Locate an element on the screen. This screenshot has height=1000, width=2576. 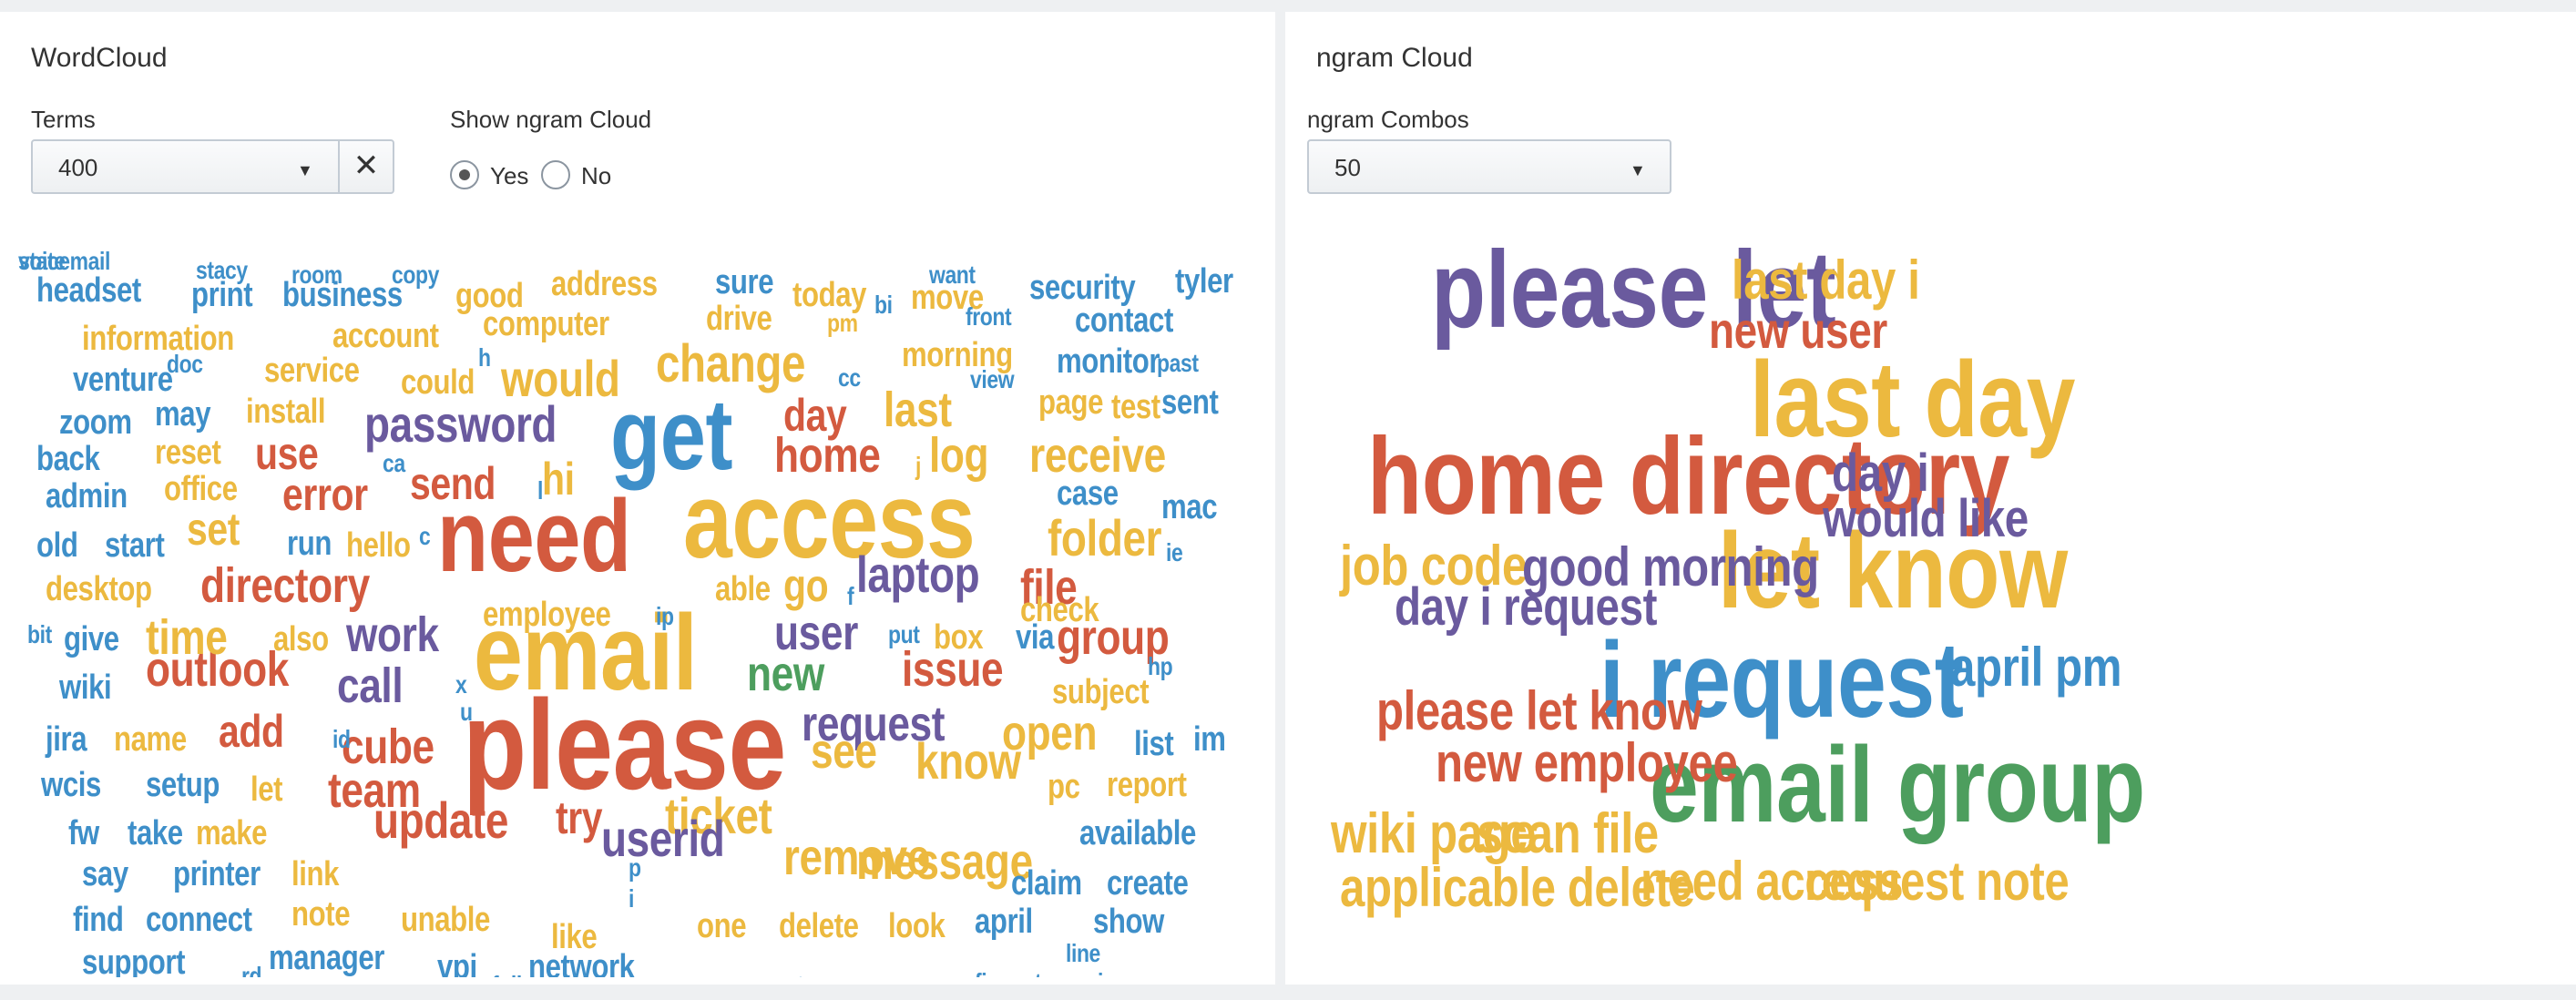
cloud-word: last is located at coordinates (918, 410).